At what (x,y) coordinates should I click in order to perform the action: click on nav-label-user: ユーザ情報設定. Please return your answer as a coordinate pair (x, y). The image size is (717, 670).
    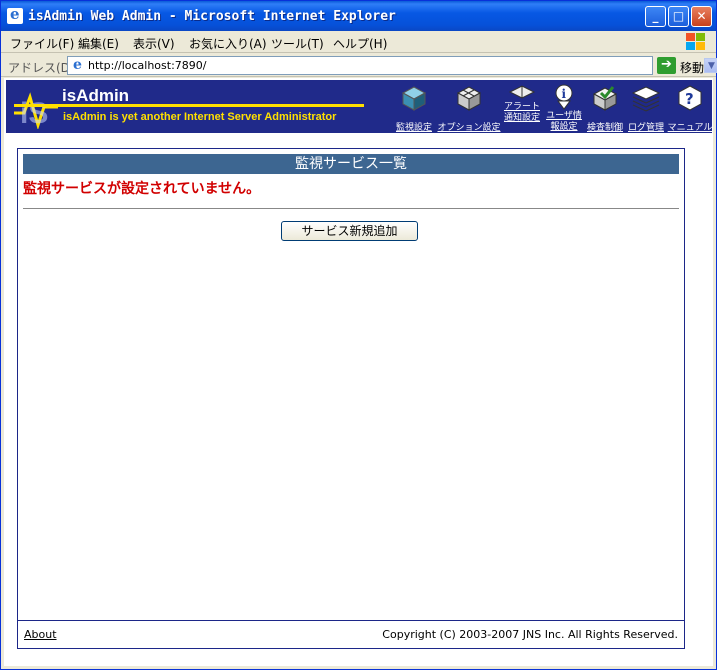
    Looking at the image, I should click on (564, 121).